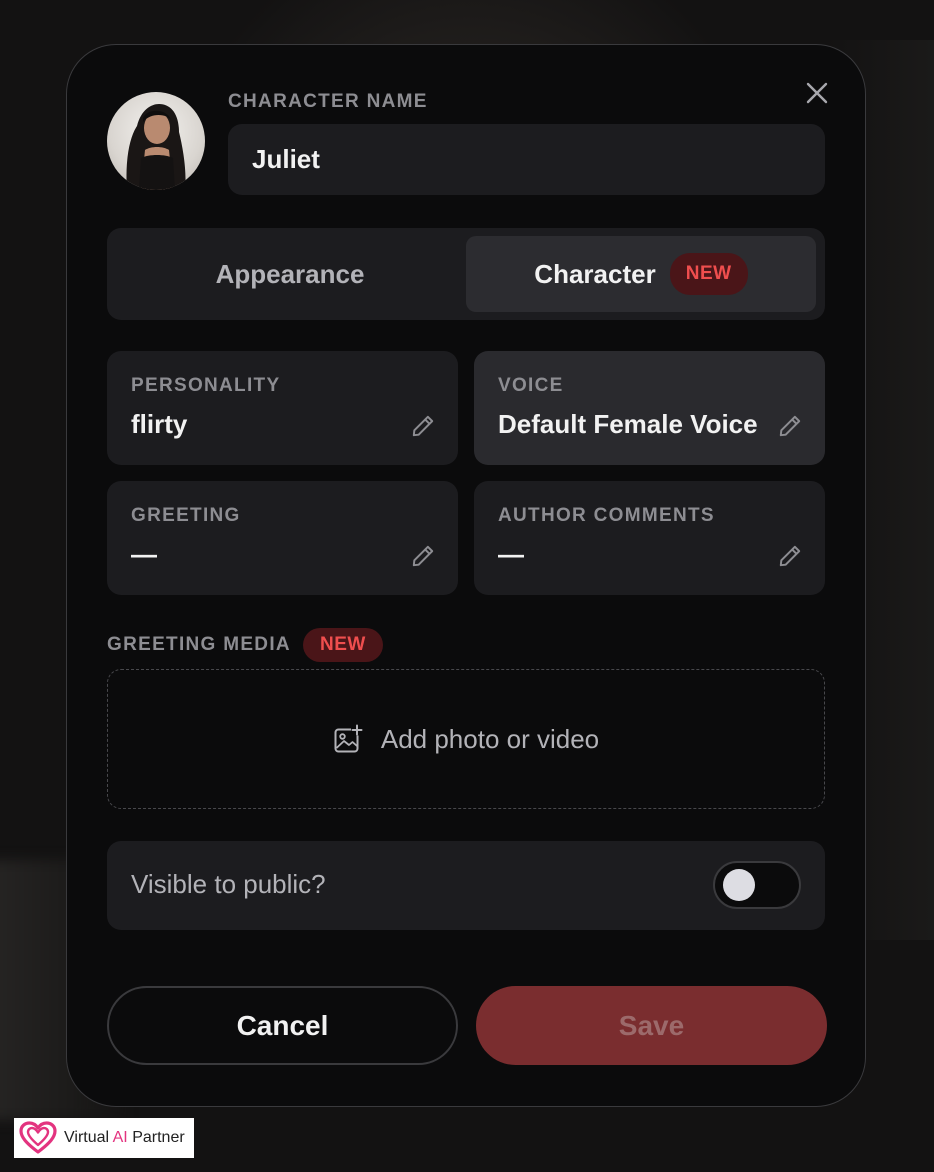 The width and height of the screenshot is (934, 1172). What do you see at coordinates (286, 159) in the screenshot?
I see `character-name-value: Juliet` at bounding box center [286, 159].